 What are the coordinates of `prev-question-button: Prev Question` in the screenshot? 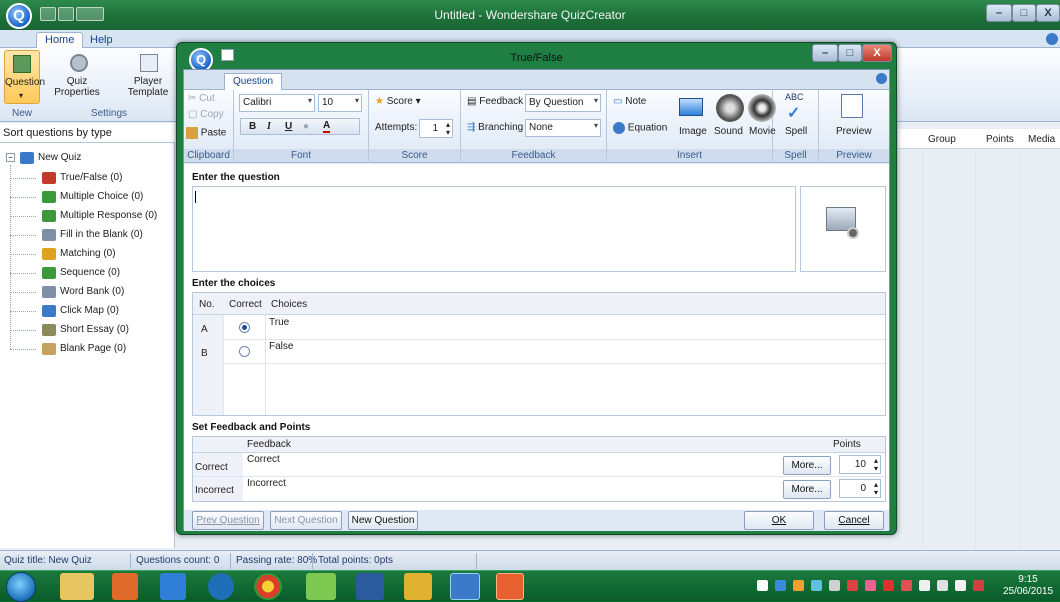 It's located at (228, 520).